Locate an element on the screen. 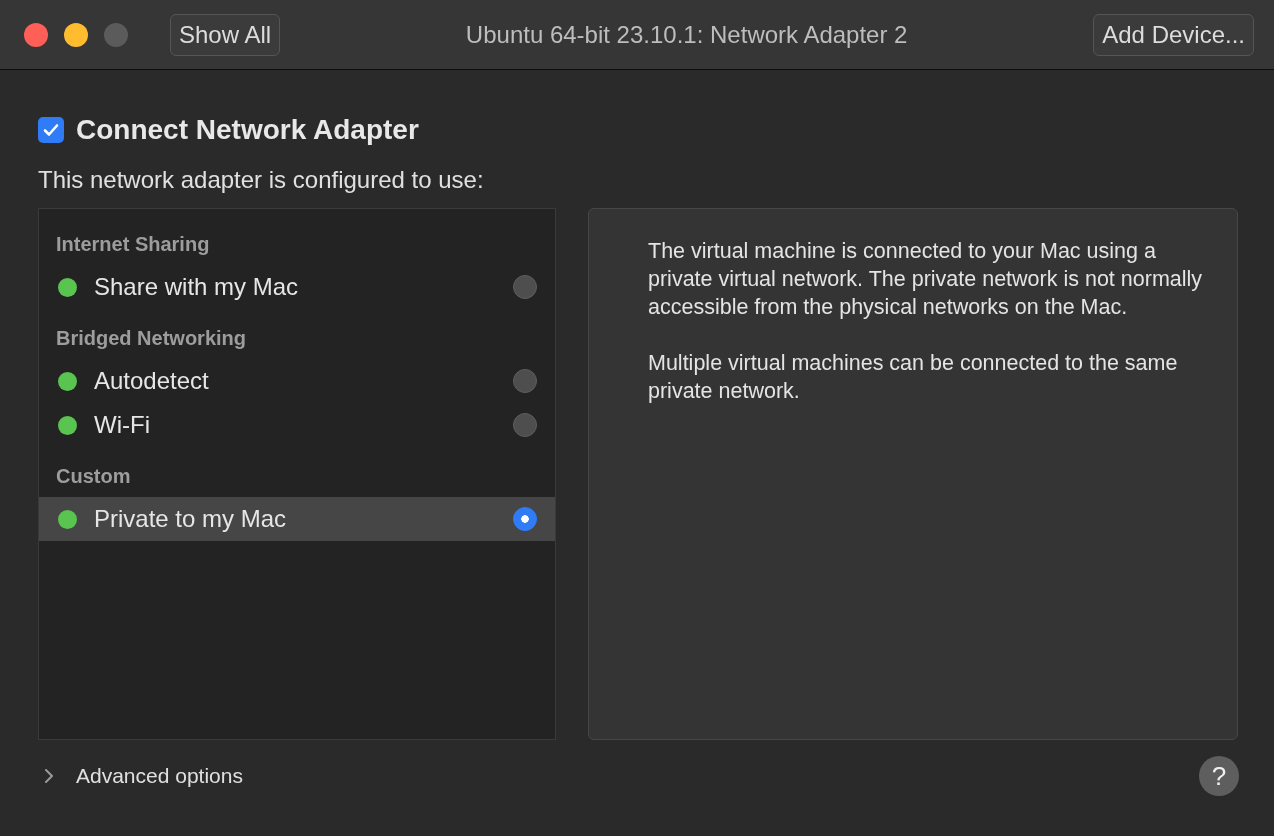  advanced-options-disclosure: Advanced options is located at coordinates (140, 776).